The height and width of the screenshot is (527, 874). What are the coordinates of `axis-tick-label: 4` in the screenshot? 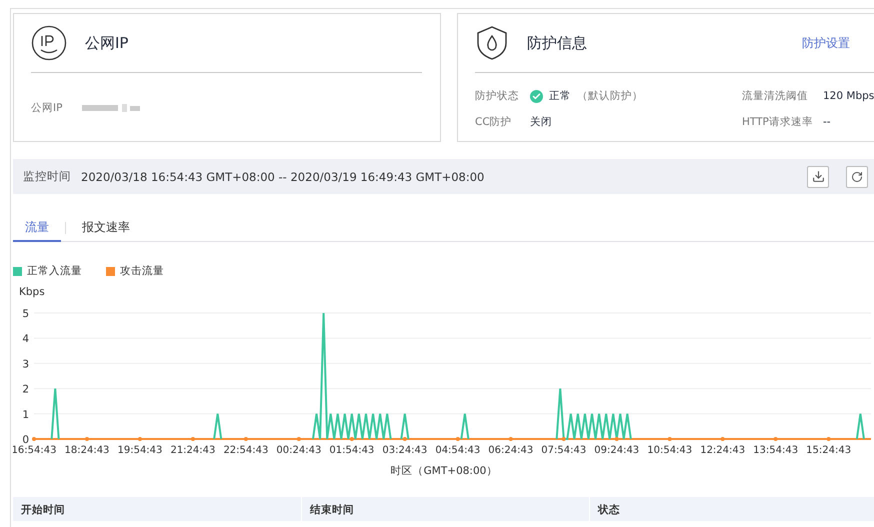 It's located at (25, 339).